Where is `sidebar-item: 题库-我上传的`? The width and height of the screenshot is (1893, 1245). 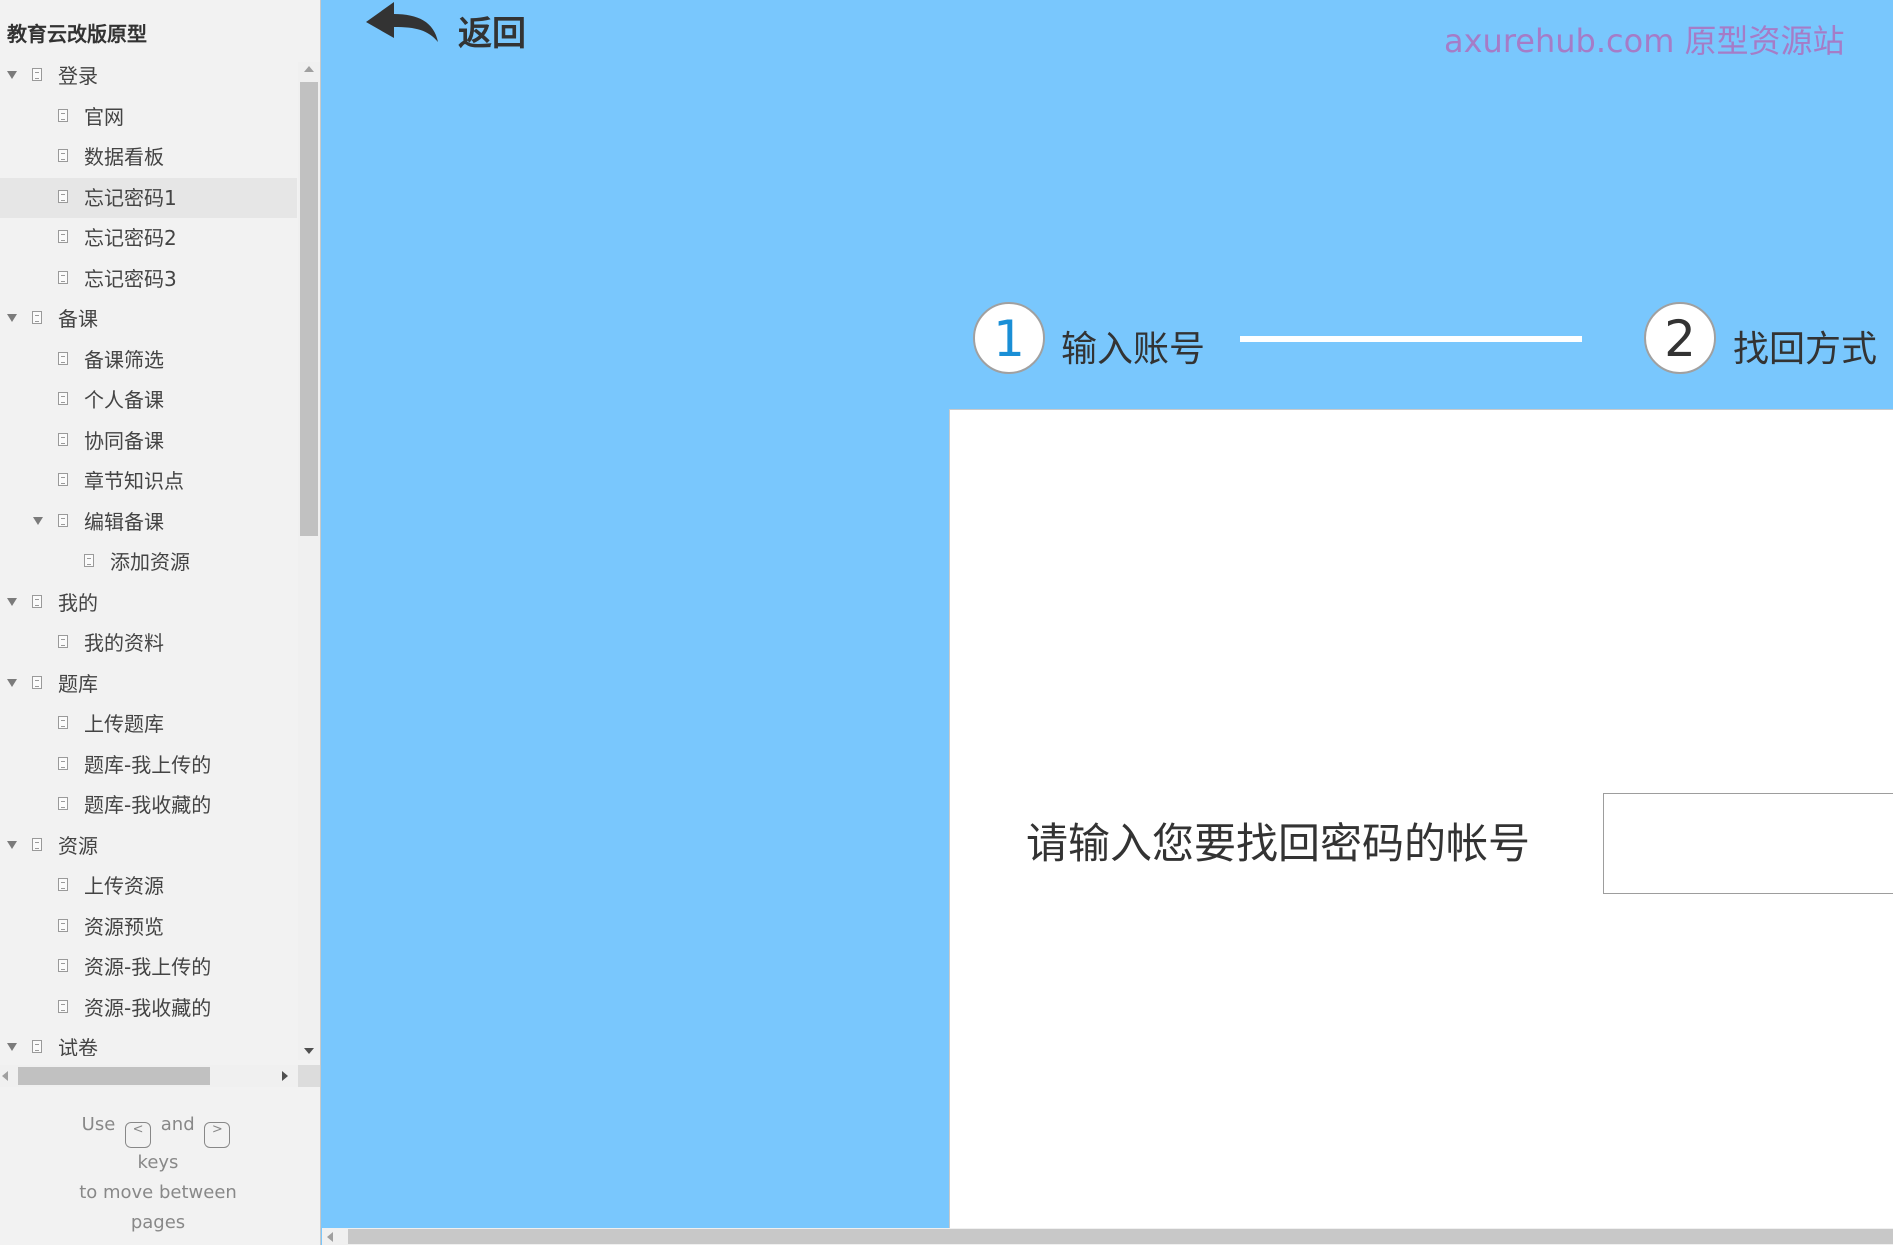
sidebar-item: 题库-我上传的 is located at coordinates (148, 765).